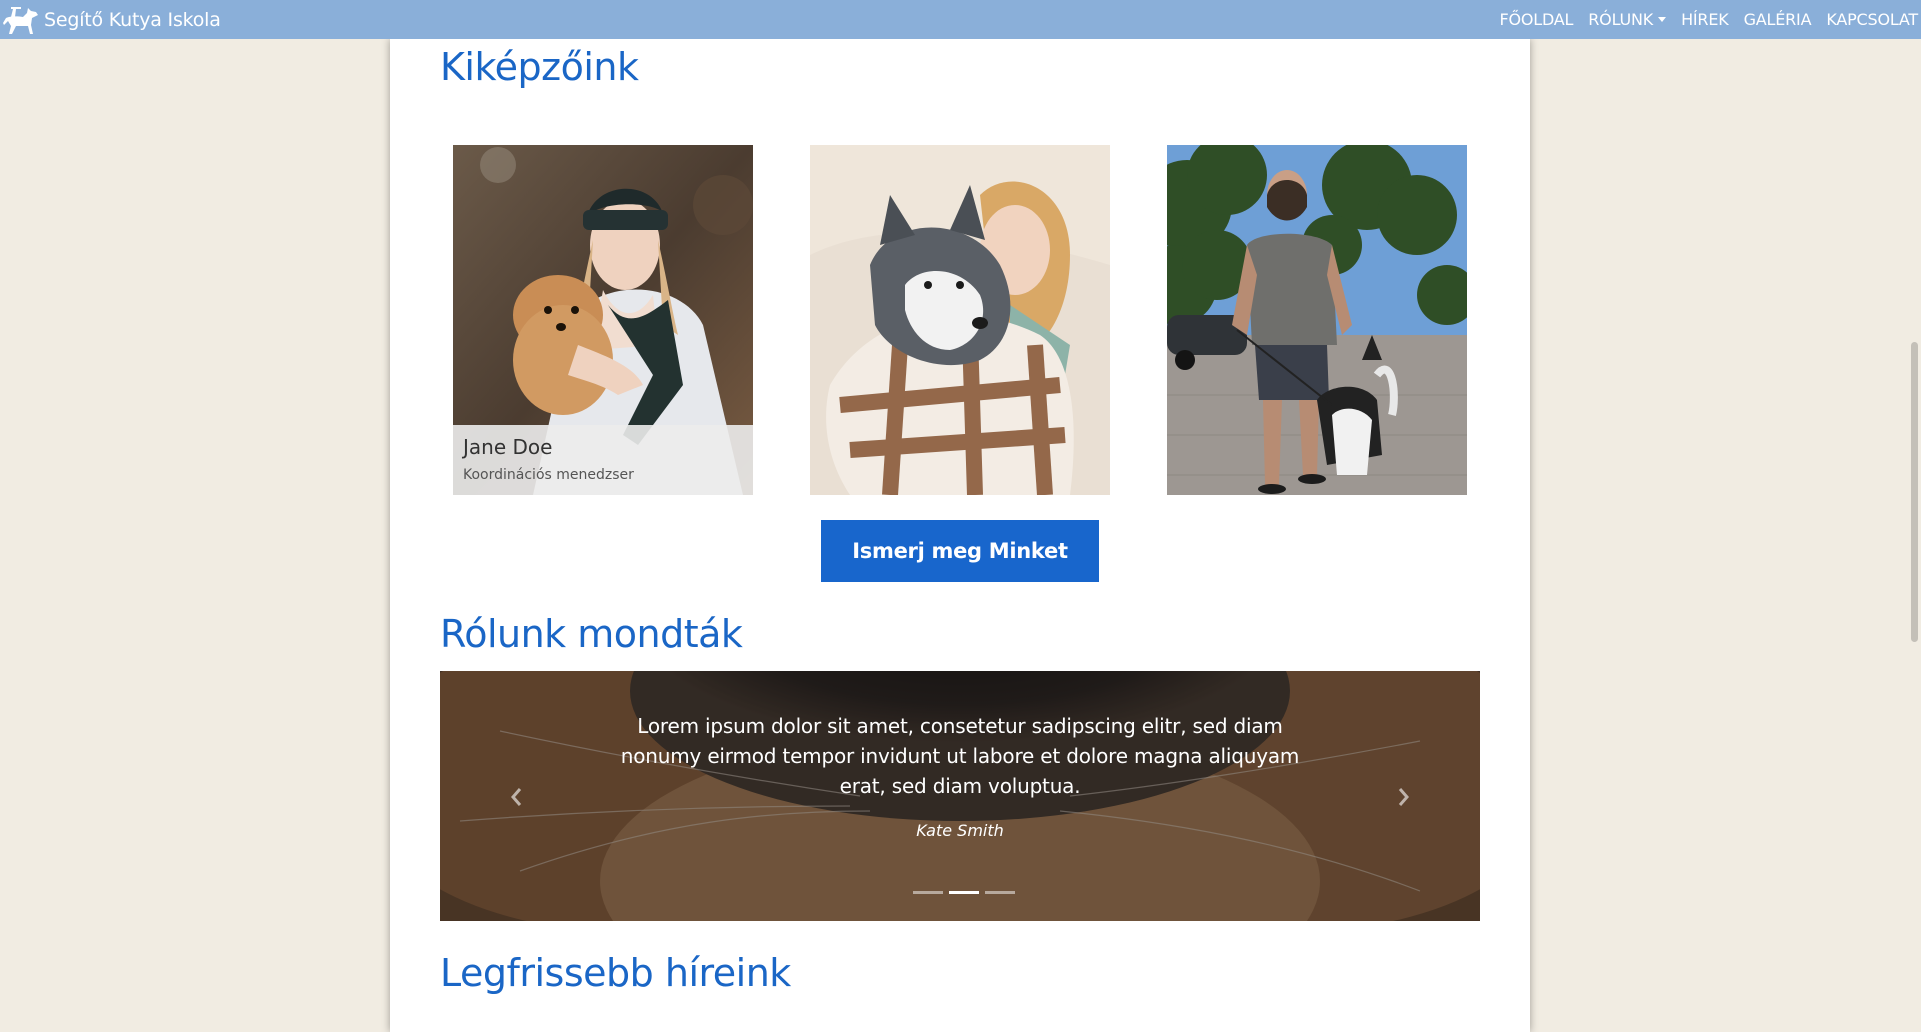  Describe the element at coordinates (548, 475) in the screenshot. I see `trainer-role: Koordinációs menedzser` at that location.